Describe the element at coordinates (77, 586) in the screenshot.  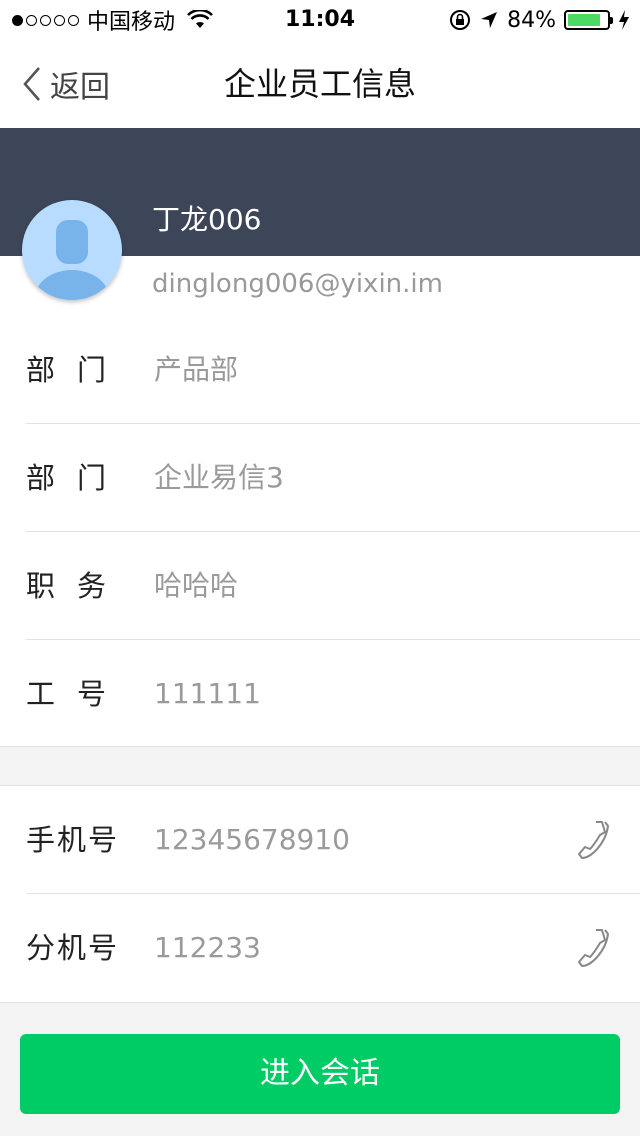
I see `row-label: 职务` at that location.